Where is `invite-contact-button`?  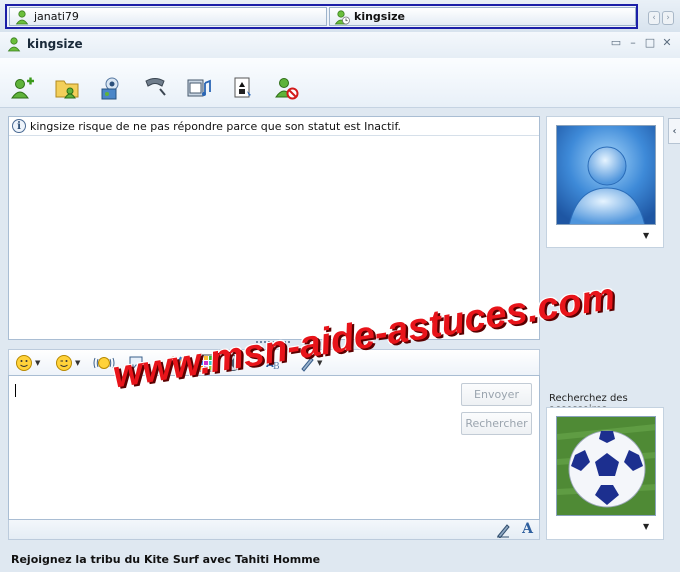
invite-contact-button is located at coordinates (23, 88).